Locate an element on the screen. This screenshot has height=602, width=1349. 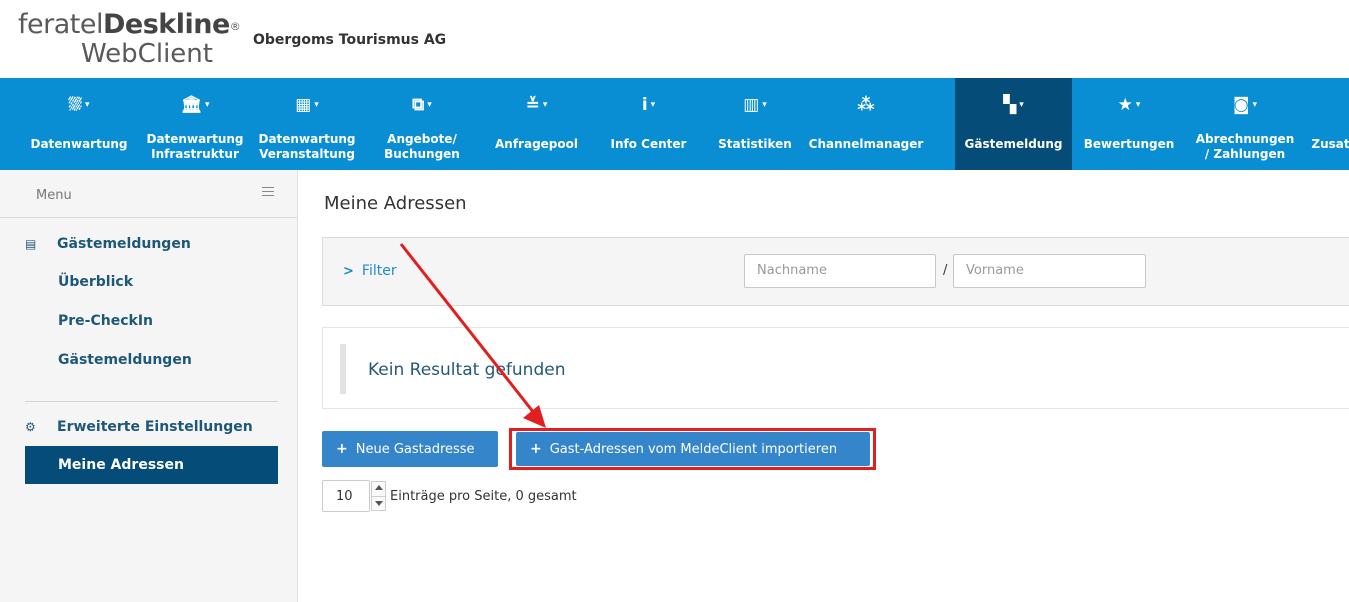
result-accent-bar is located at coordinates (343, 369).